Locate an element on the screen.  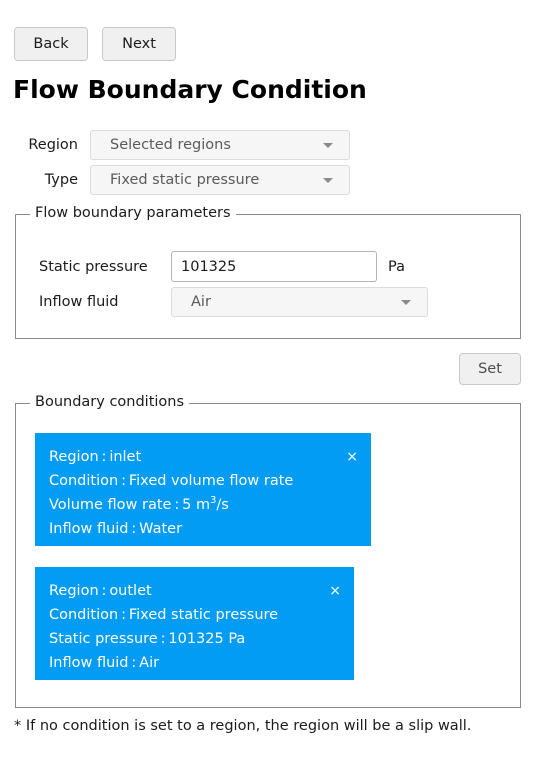
region-label: Region is located at coordinates (53, 145).